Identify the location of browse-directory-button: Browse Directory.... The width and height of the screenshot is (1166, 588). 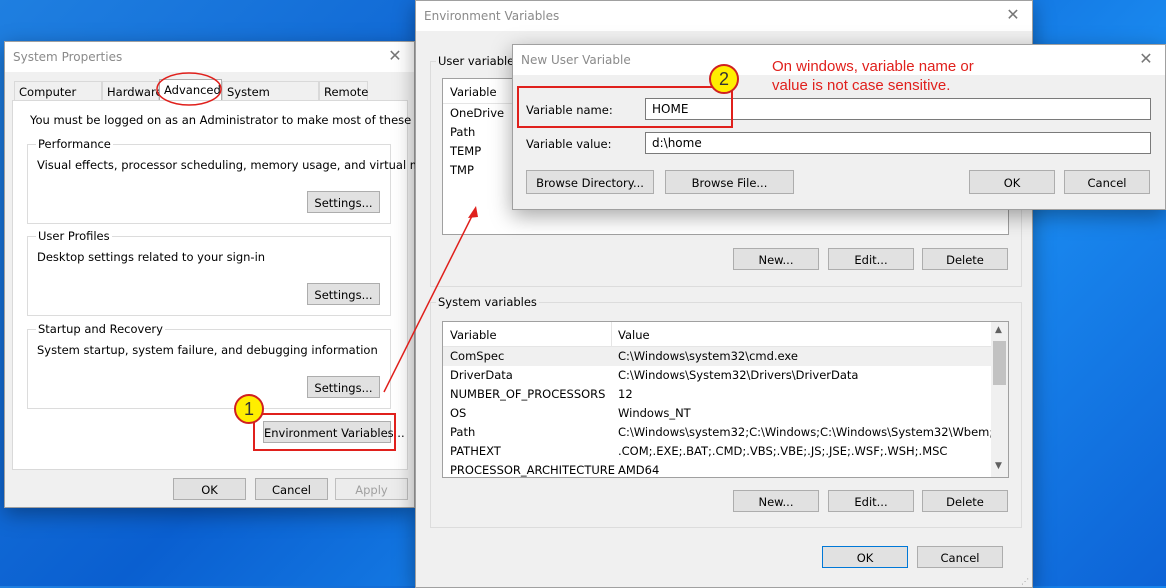
(590, 182).